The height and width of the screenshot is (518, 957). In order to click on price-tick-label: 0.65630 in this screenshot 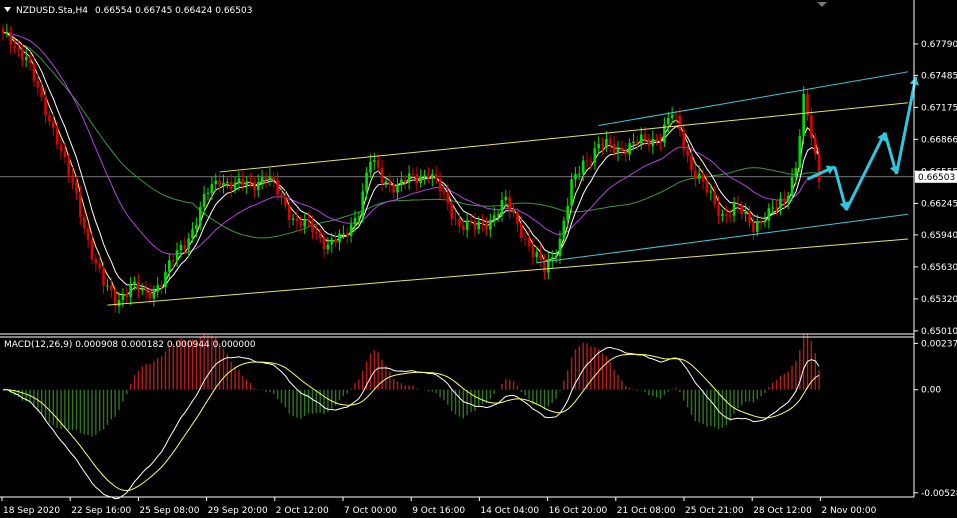, I will do `click(939, 268)`.